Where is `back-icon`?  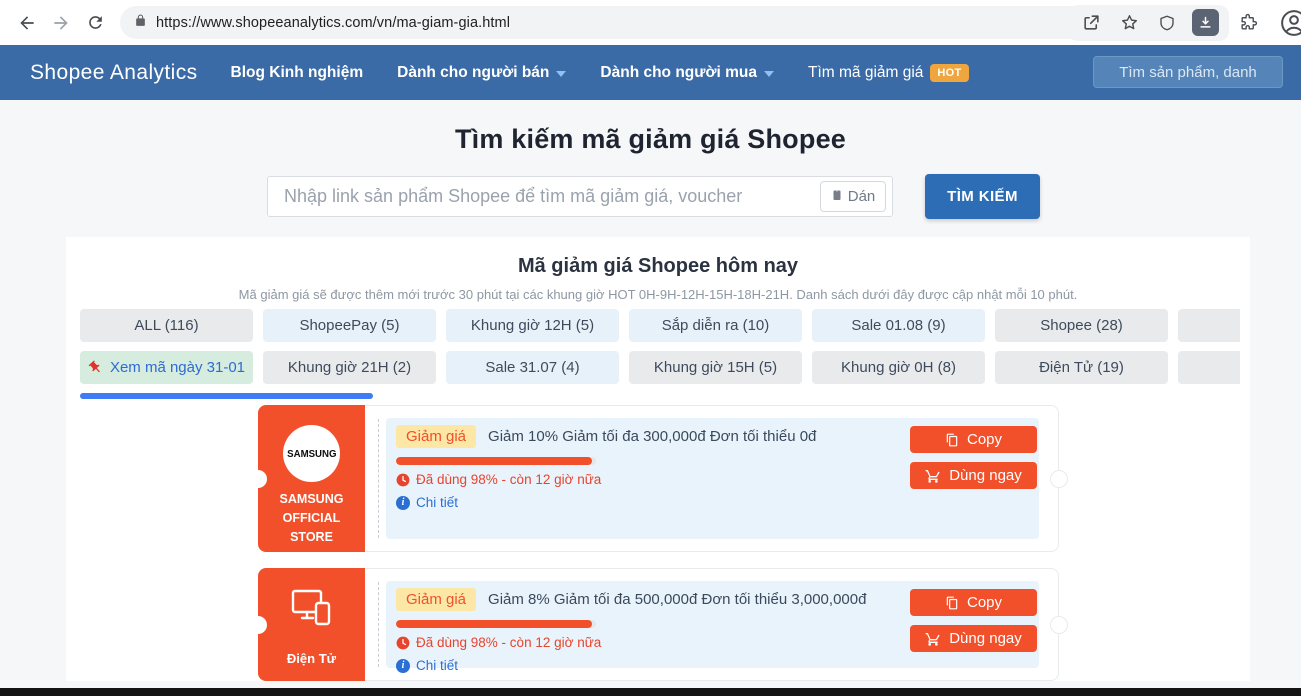
back-icon is located at coordinates (27, 23).